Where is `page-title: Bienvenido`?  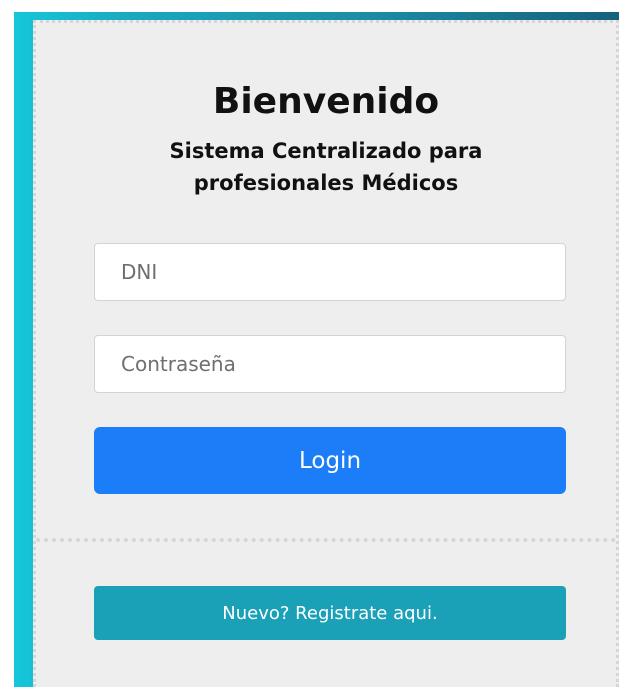 page-title: Bienvenido is located at coordinates (326, 101).